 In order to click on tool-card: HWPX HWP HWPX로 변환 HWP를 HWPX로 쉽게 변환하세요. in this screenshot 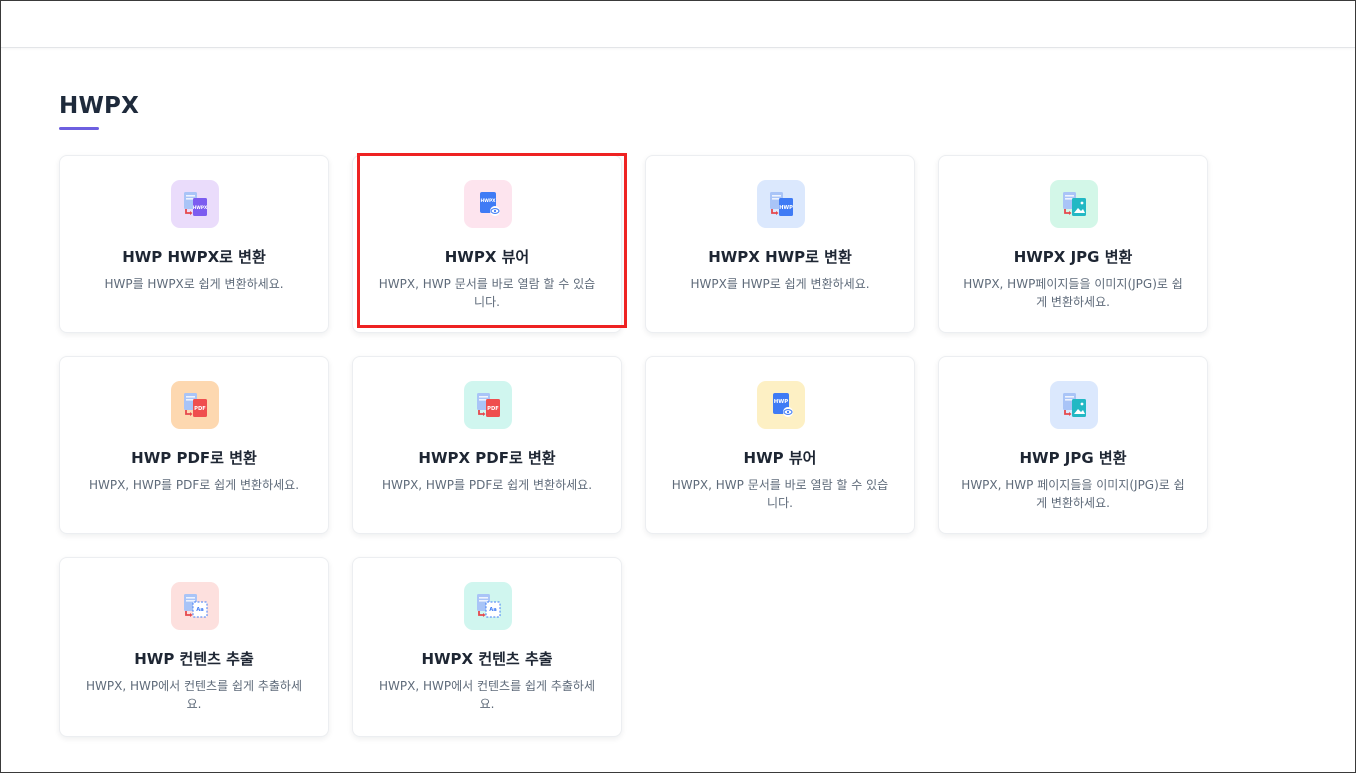, I will do `click(194, 244)`.